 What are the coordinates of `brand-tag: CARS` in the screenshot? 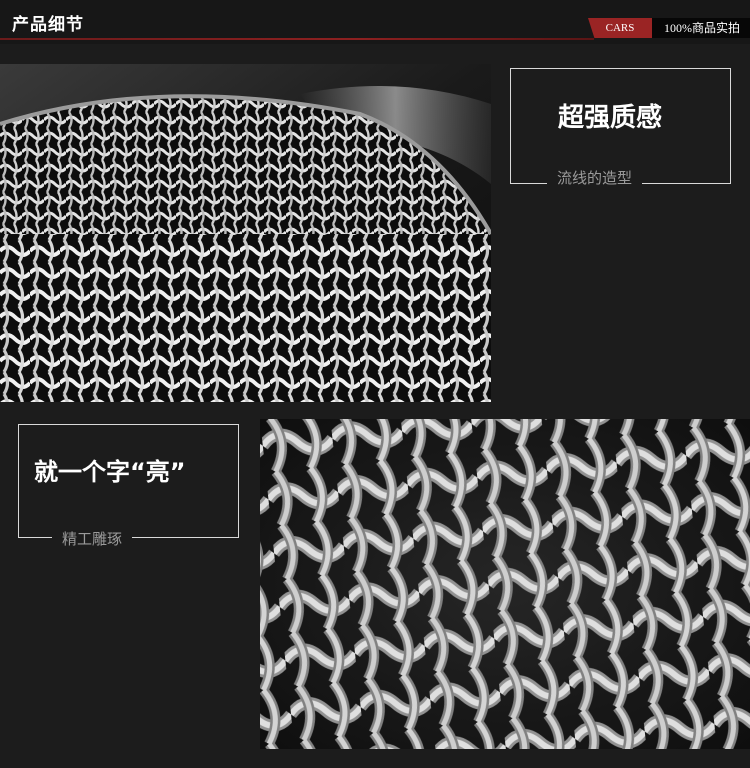 It's located at (620, 28).